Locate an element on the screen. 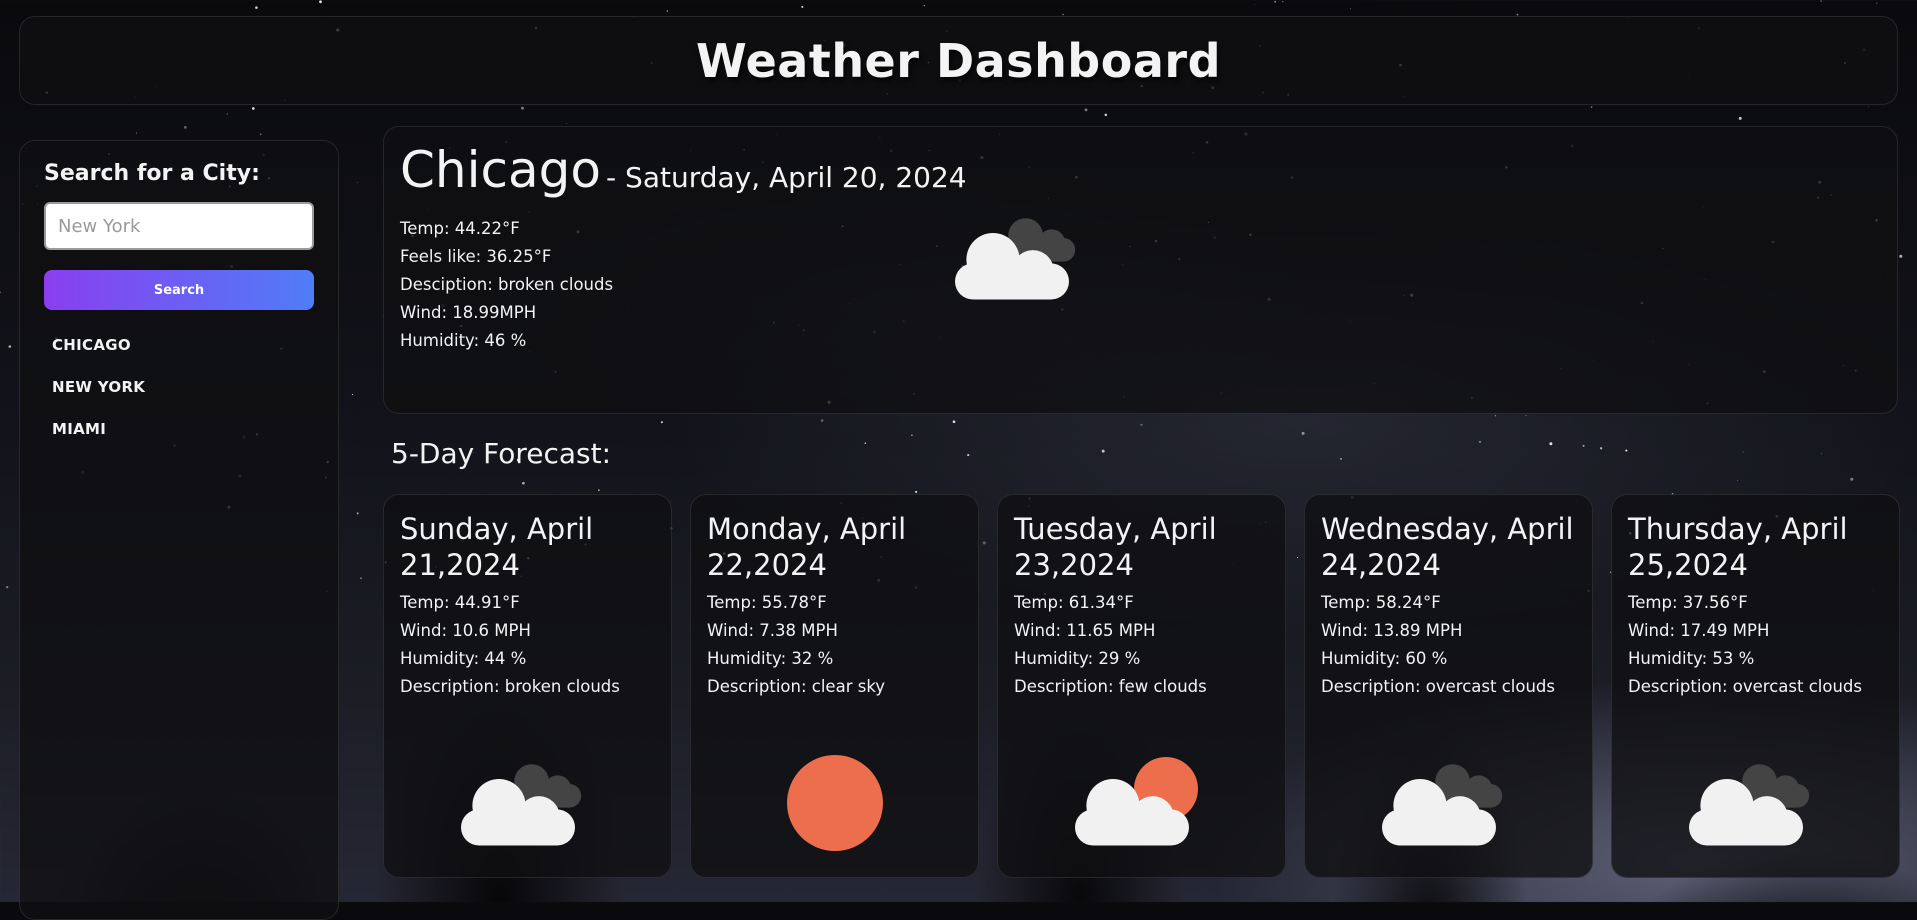 The height and width of the screenshot is (920, 1917). forecast-temp: Temp: 61.34°F is located at coordinates (1074, 602).